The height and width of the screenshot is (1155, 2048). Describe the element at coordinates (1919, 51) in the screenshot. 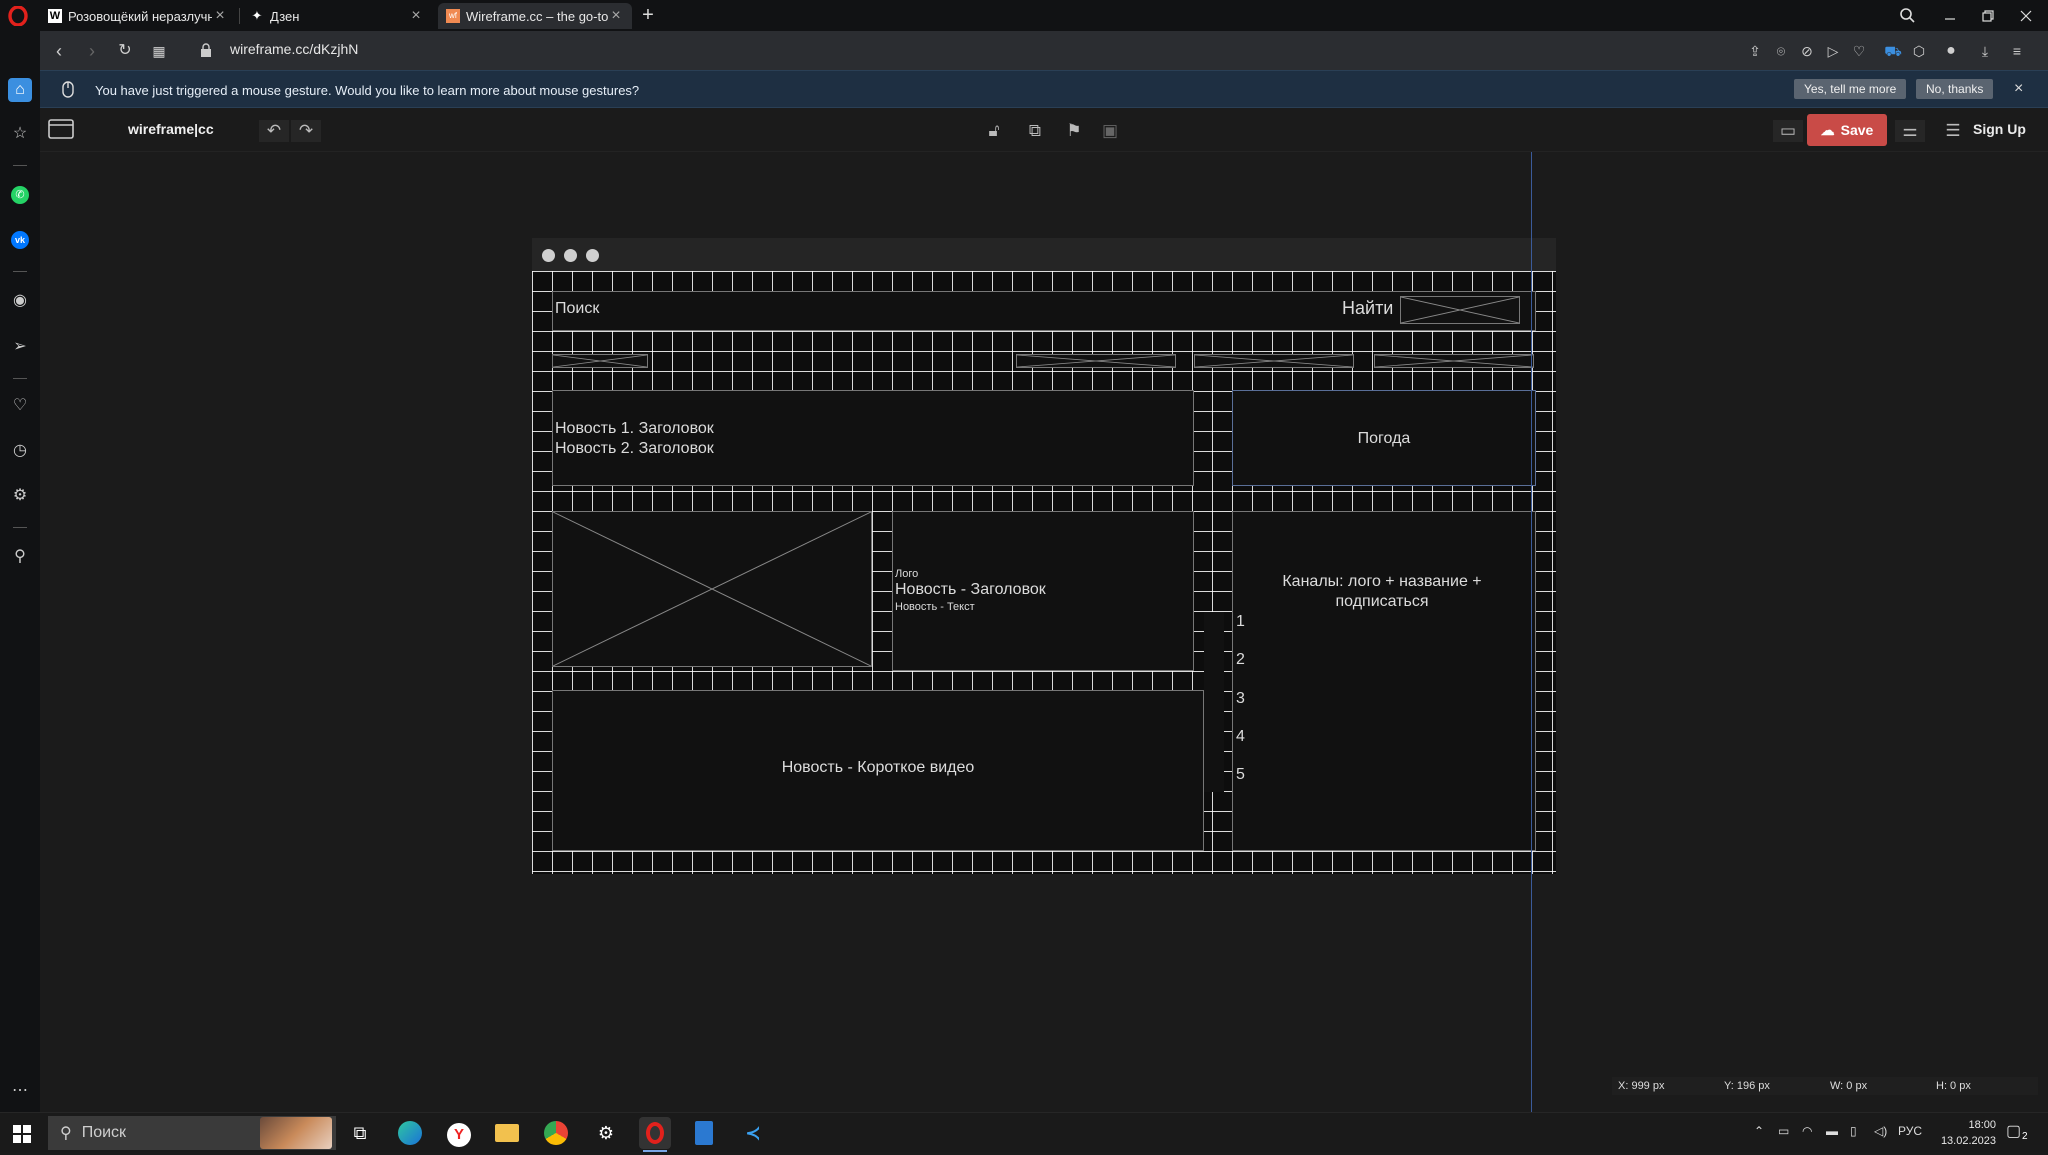

I see `extensions-icon: ⬡` at that location.